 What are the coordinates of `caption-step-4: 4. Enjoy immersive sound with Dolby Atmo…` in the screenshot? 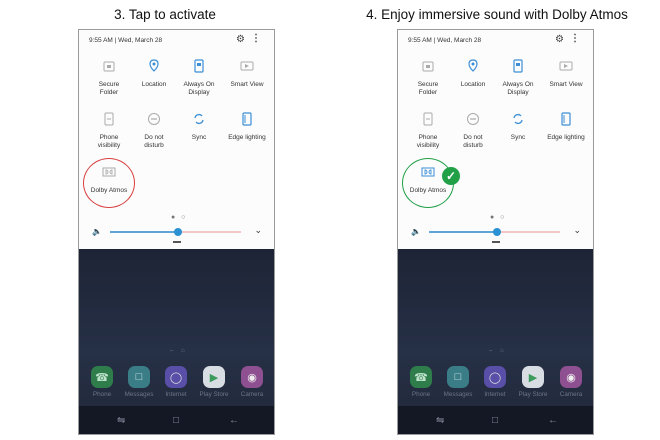 It's located at (497, 14).